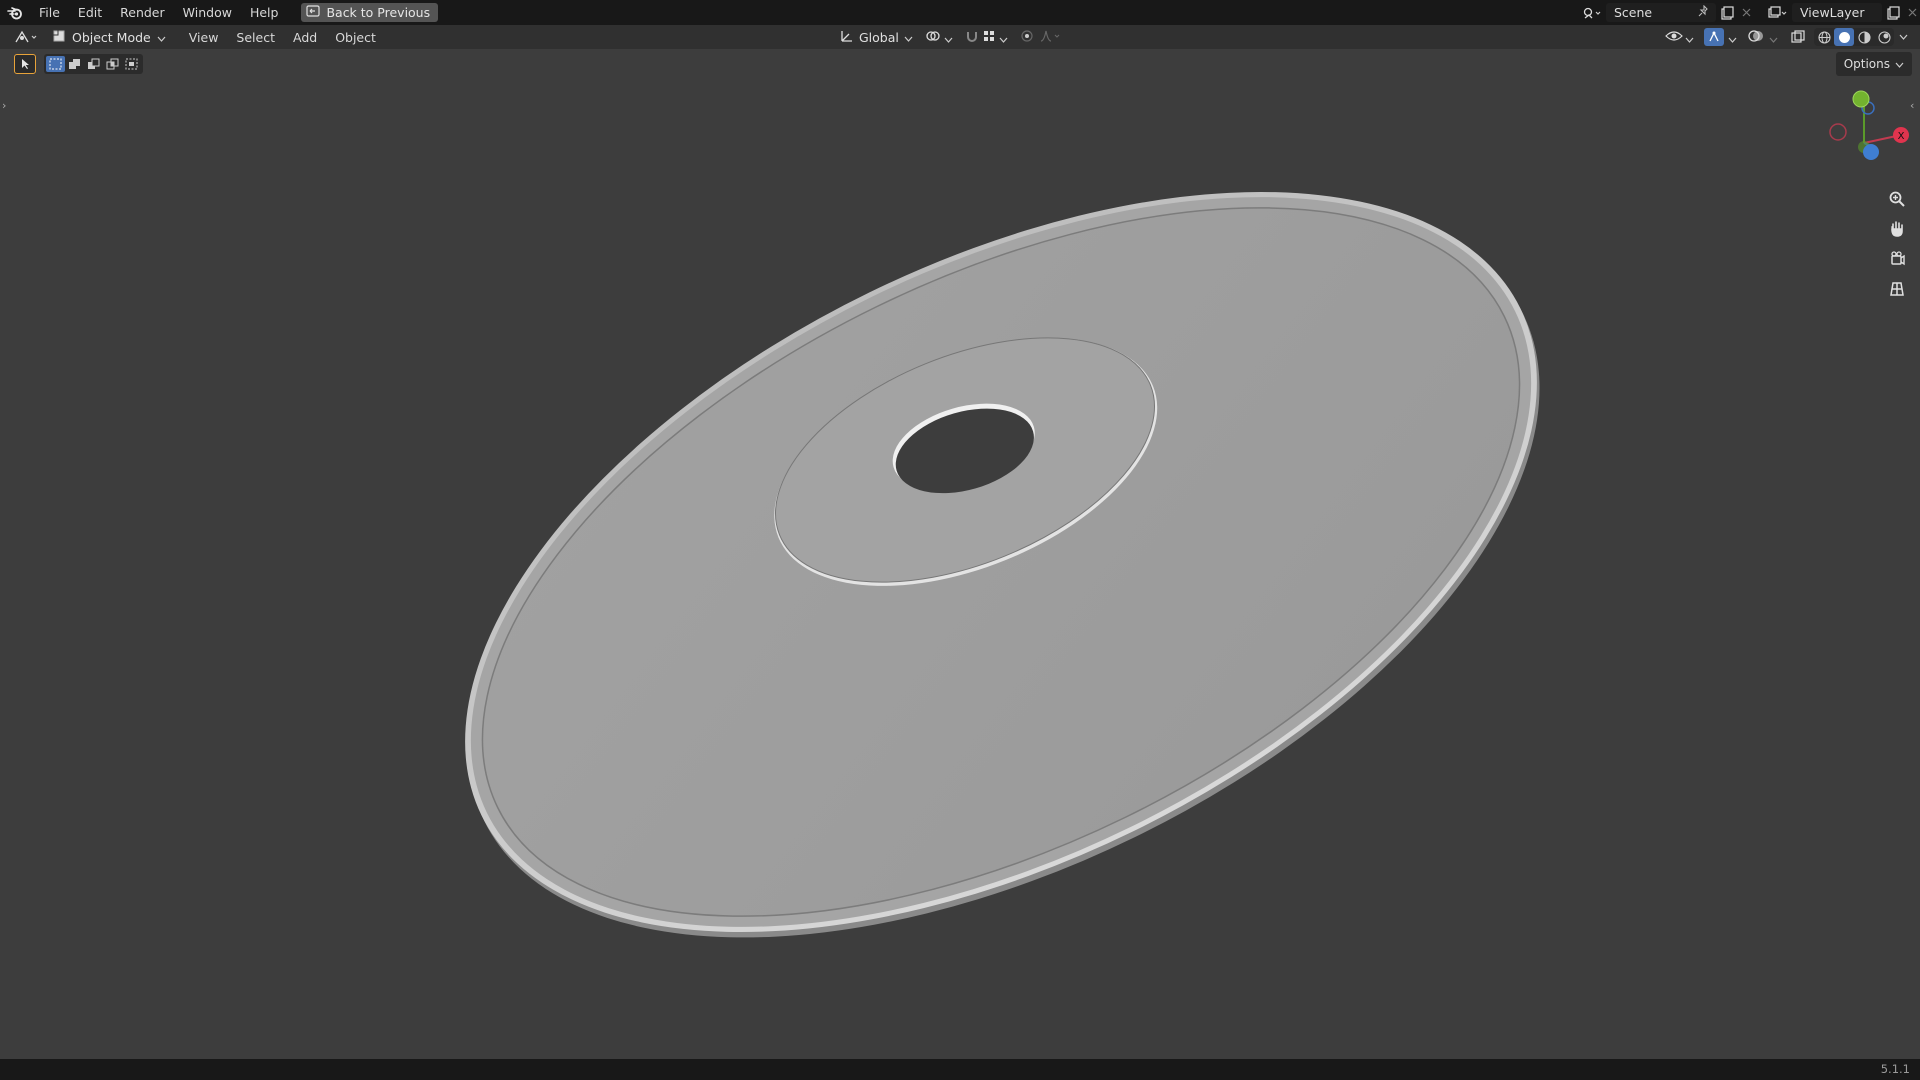 The width and height of the screenshot is (1920, 1080). Describe the element at coordinates (1901, 136) in the screenshot. I see `gizmo-x-label: X` at that location.